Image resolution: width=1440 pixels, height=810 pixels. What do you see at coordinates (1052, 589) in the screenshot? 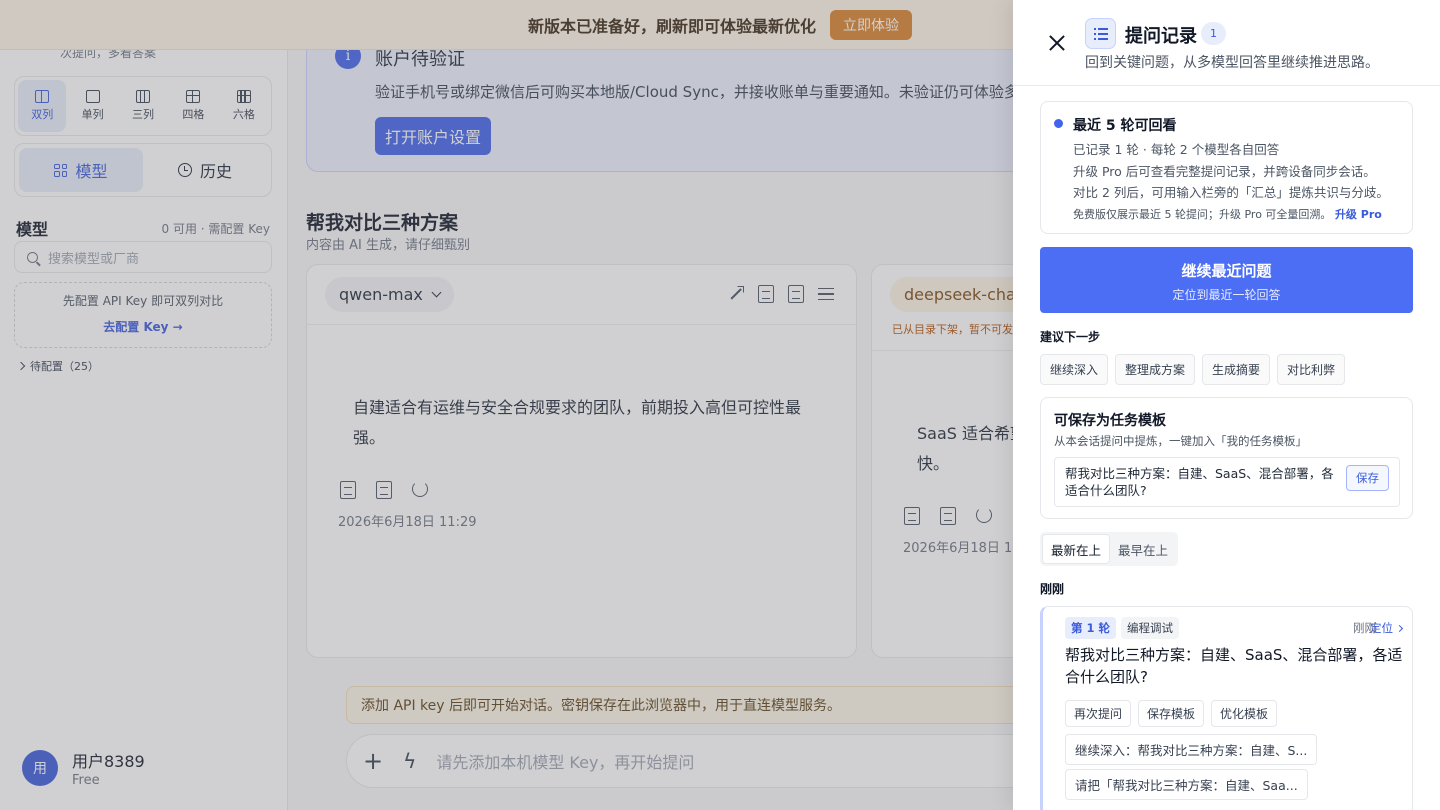
I see `group-label: 刚刚` at bounding box center [1052, 589].